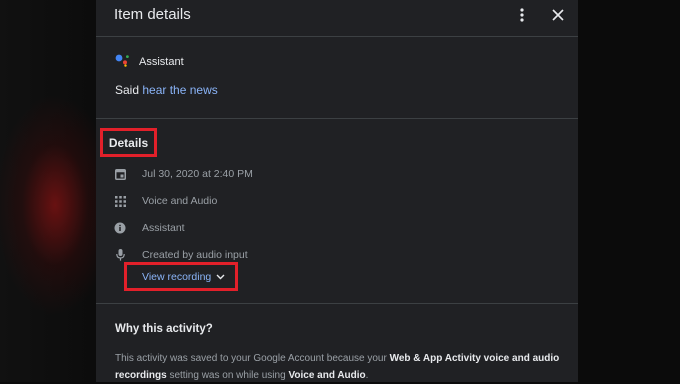 The width and height of the screenshot is (680, 384). I want to click on why-text-3: ., so click(367, 375).